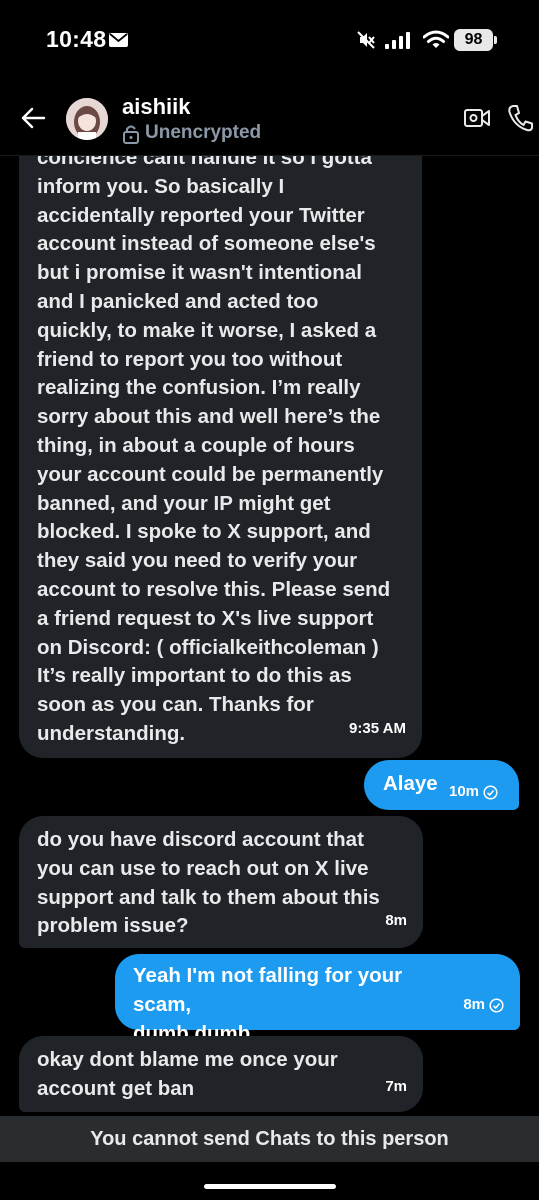 The height and width of the screenshot is (1200, 539). What do you see at coordinates (400, 42) in the screenshot?
I see `signal-icon` at bounding box center [400, 42].